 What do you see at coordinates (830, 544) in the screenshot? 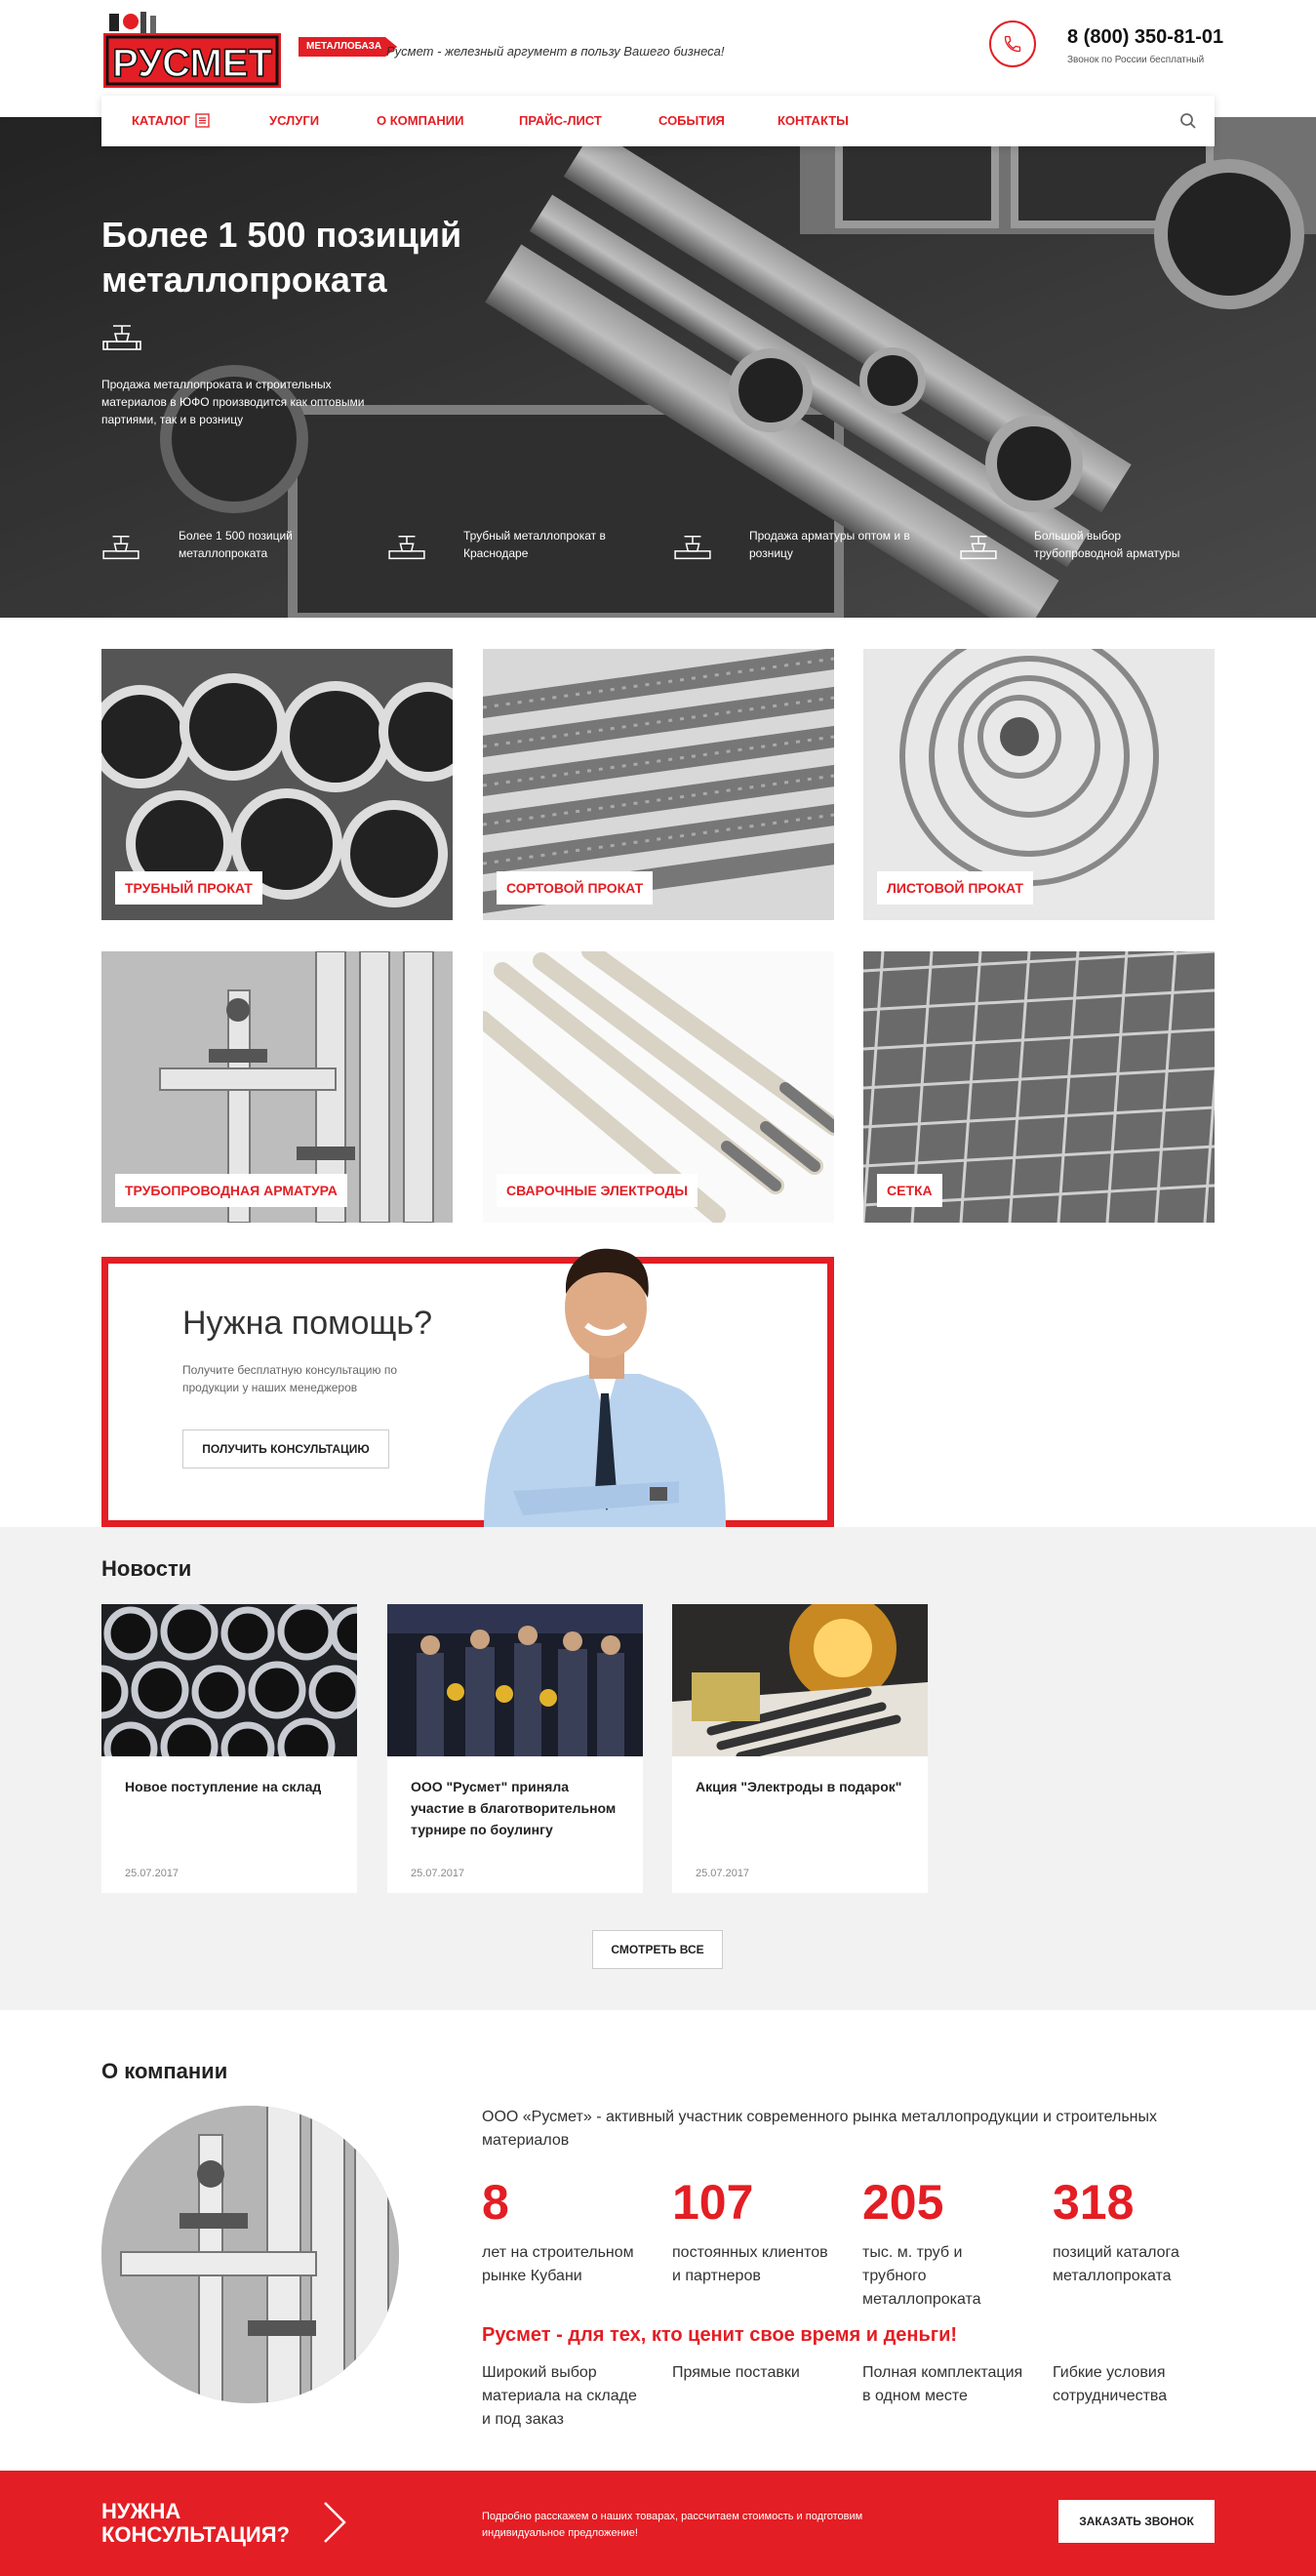
I see `hero-feature: Продажа арматуры оптом и в розницу` at bounding box center [830, 544].